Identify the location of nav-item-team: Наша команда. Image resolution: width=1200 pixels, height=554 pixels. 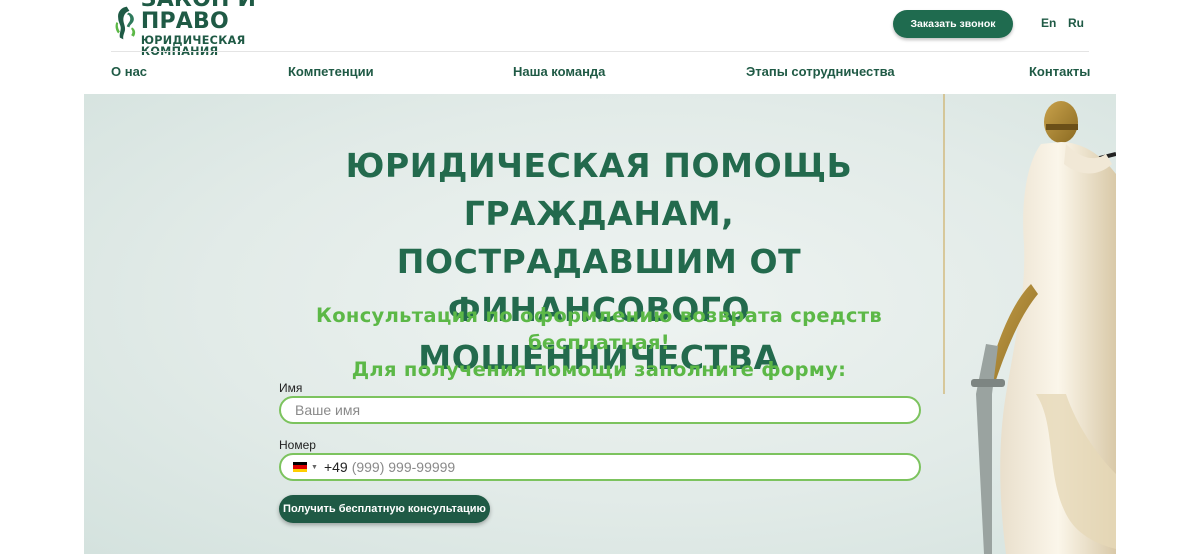
(559, 71).